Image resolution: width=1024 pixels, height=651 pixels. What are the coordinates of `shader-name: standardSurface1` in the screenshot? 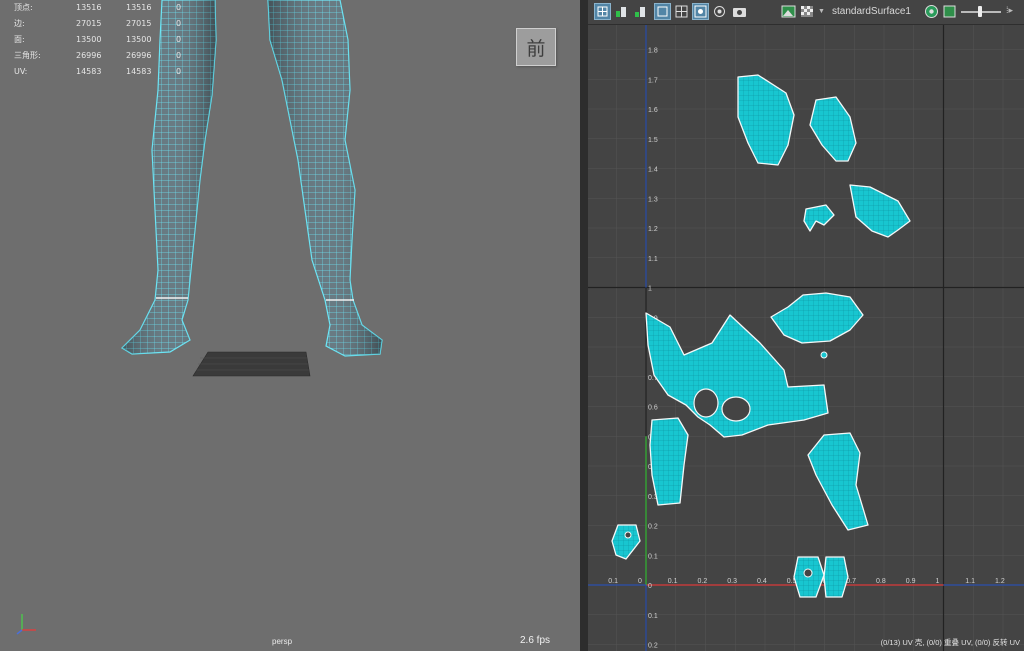 It's located at (871, 11).